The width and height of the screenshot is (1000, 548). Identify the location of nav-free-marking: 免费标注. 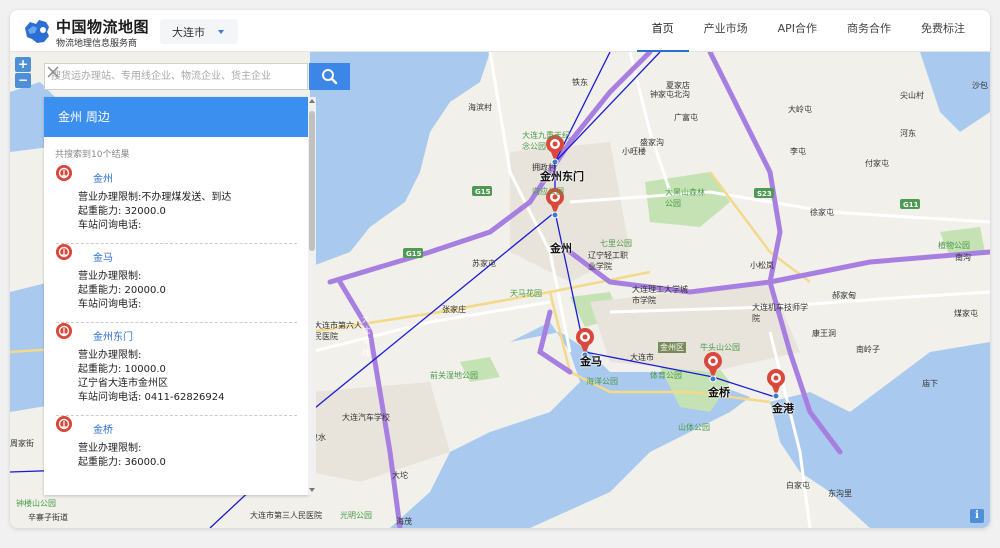
(943, 31).